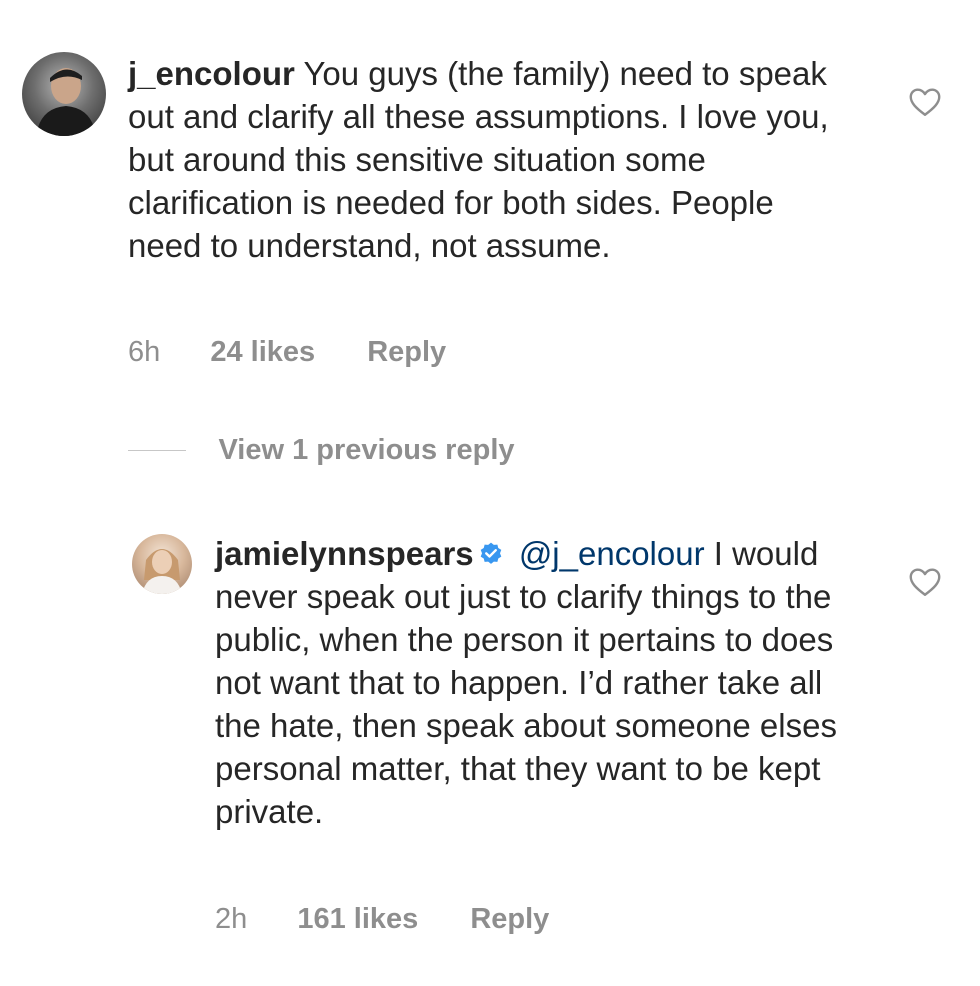  What do you see at coordinates (366, 450) in the screenshot?
I see `view-previous-replies-label: View 1 previous reply` at bounding box center [366, 450].